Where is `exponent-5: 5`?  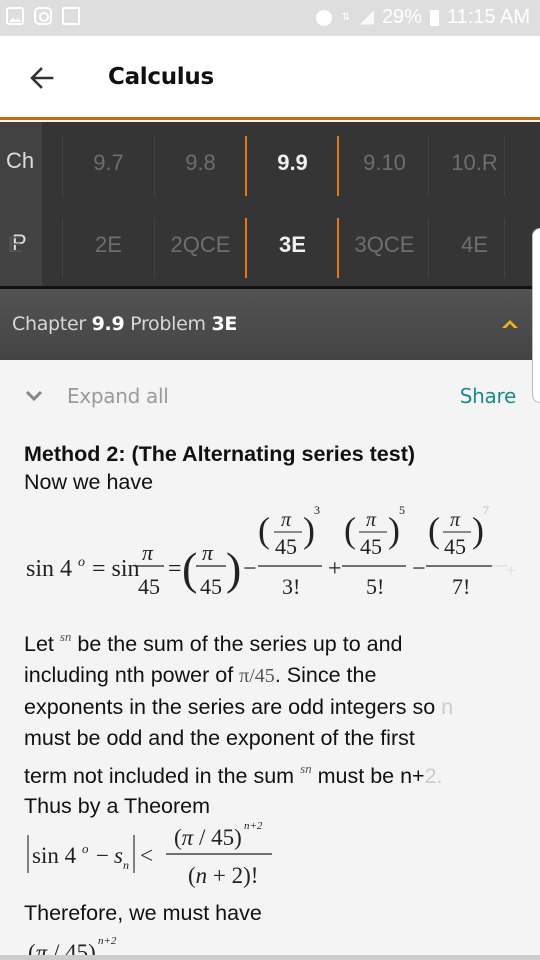
exponent-5: 5 is located at coordinates (402, 510).